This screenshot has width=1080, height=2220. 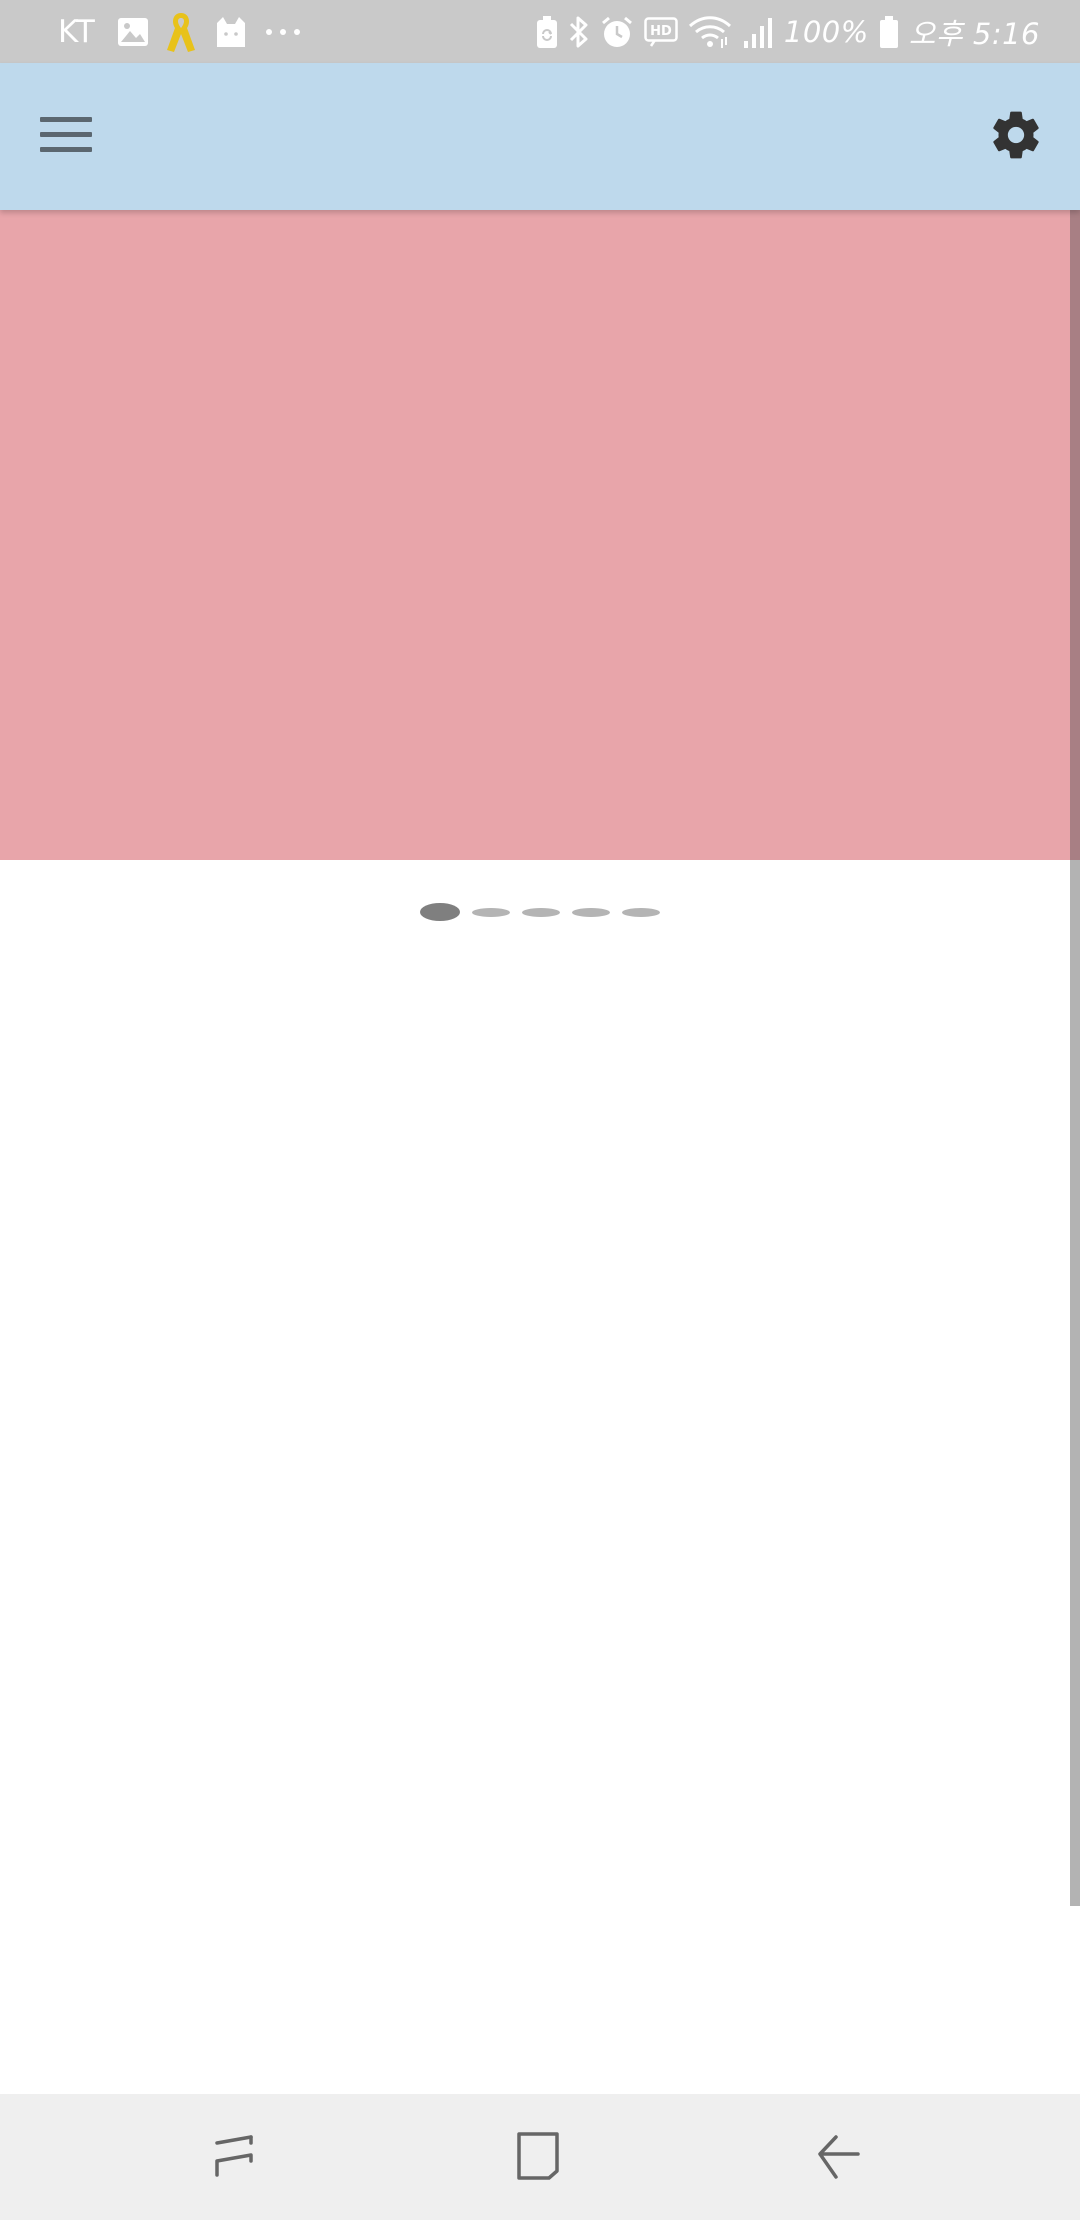 I want to click on back-button, so click(x=839, y=2158).